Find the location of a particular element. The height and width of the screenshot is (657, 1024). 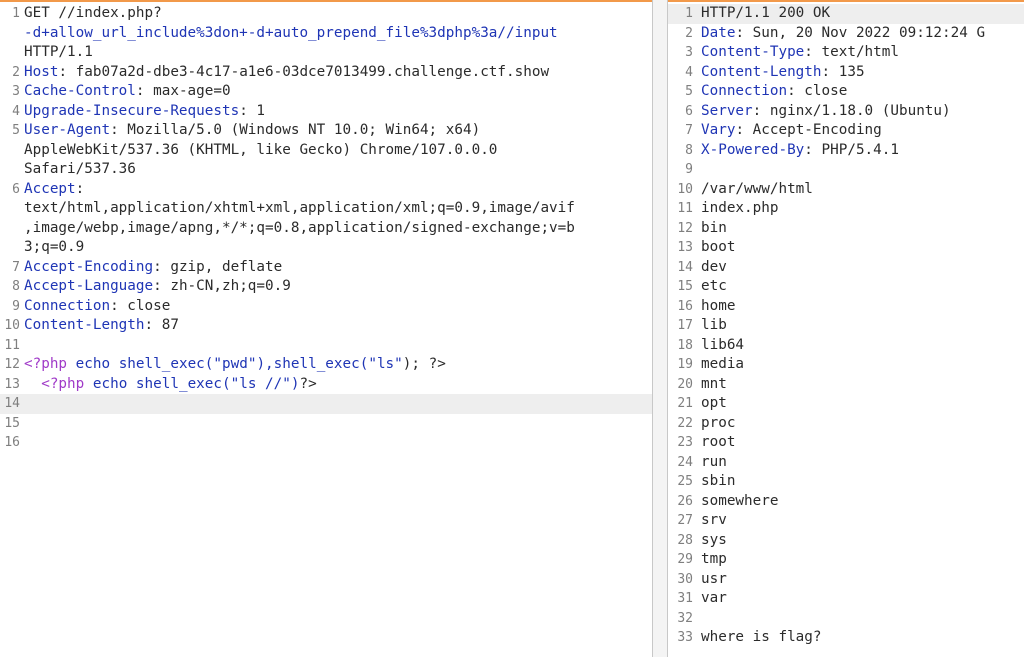

response-body-line: dev is located at coordinates (714, 266).